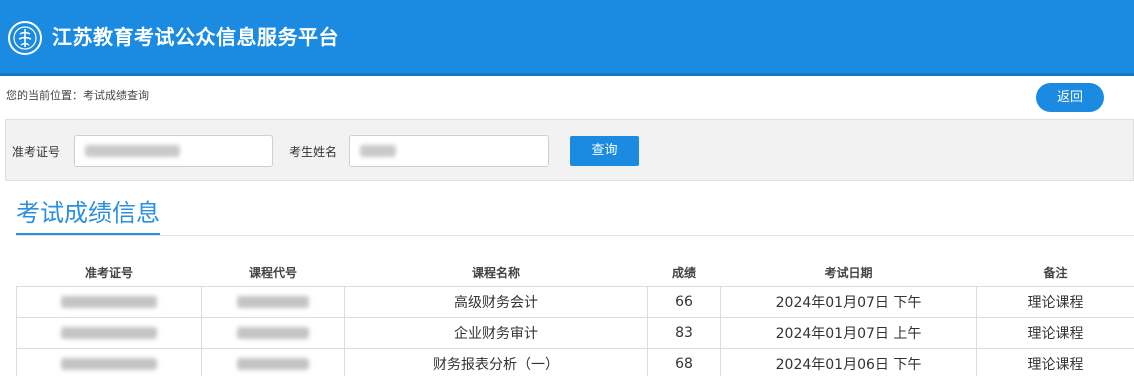 The height and width of the screenshot is (376, 1134). I want to click on candidate-name-label: 考生姓名, so click(313, 152).